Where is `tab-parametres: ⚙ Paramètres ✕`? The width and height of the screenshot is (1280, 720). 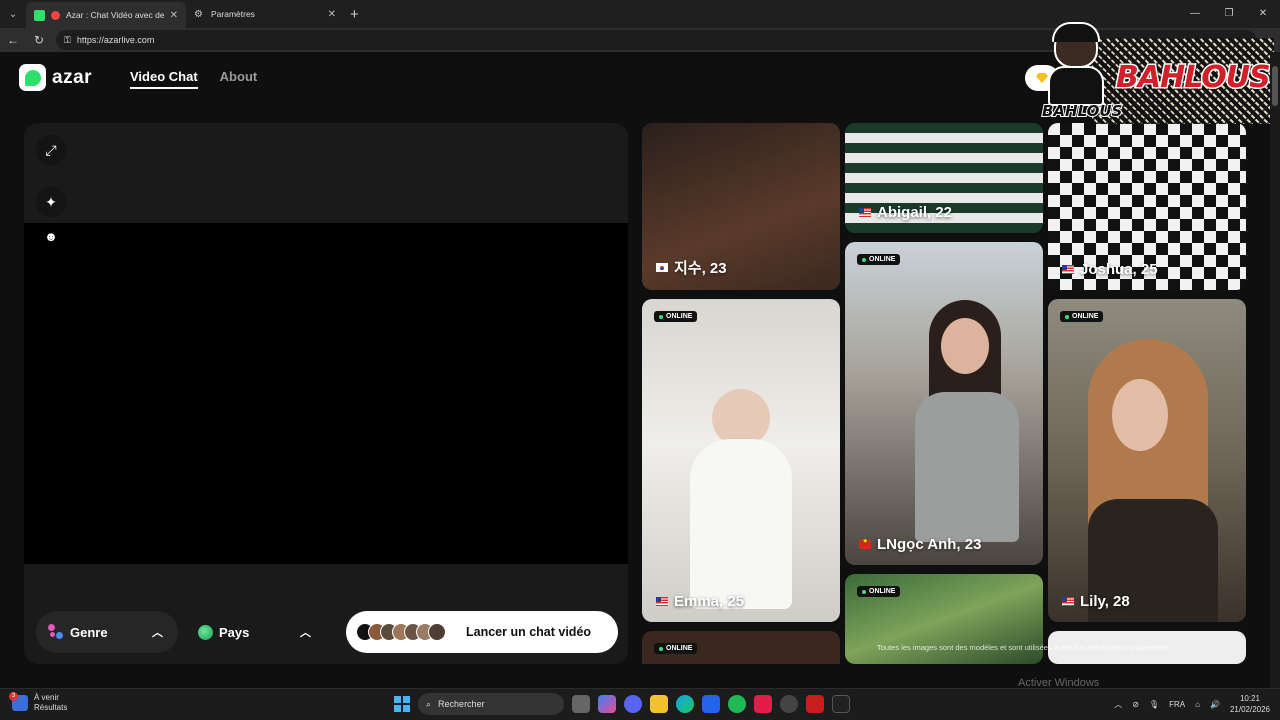 tab-parametres: ⚙ Paramètres ✕ is located at coordinates (265, 14).